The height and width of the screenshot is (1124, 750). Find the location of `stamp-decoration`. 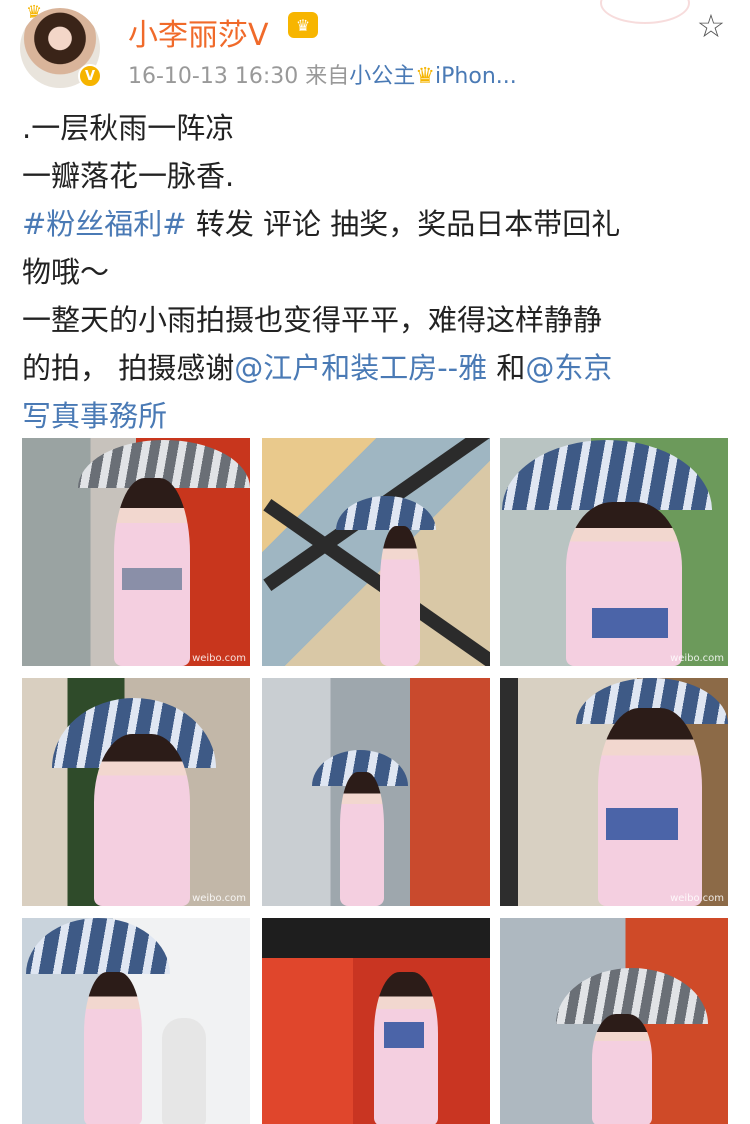

stamp-decoration is located at coordinates (645, 12).